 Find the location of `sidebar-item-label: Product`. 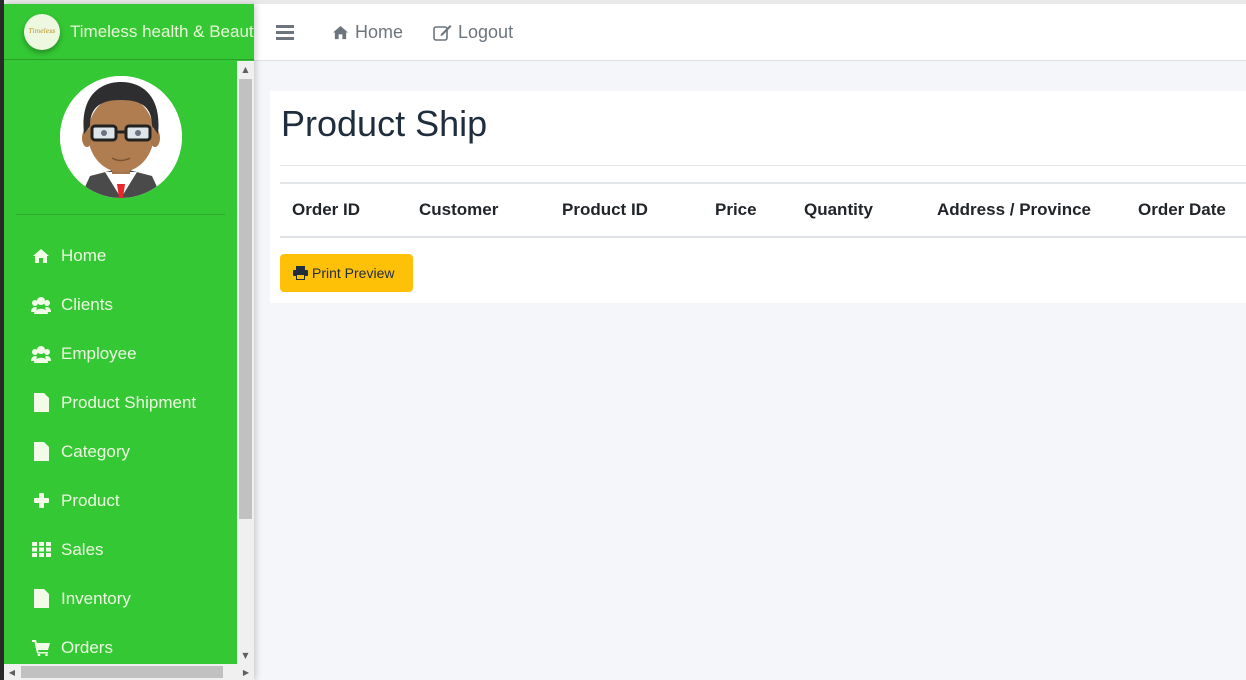

sidebar-item-label: Product is located at coordinates (90, 500).